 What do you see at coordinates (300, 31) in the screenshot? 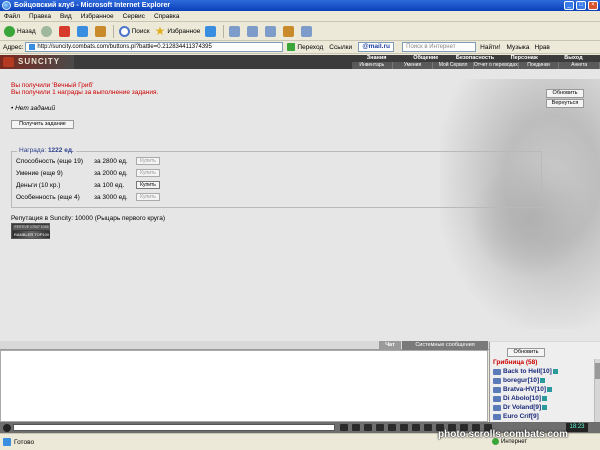
I see `browser-toolbar: Назад Поиск ★ Избранное` at bounding box center [300, 31].